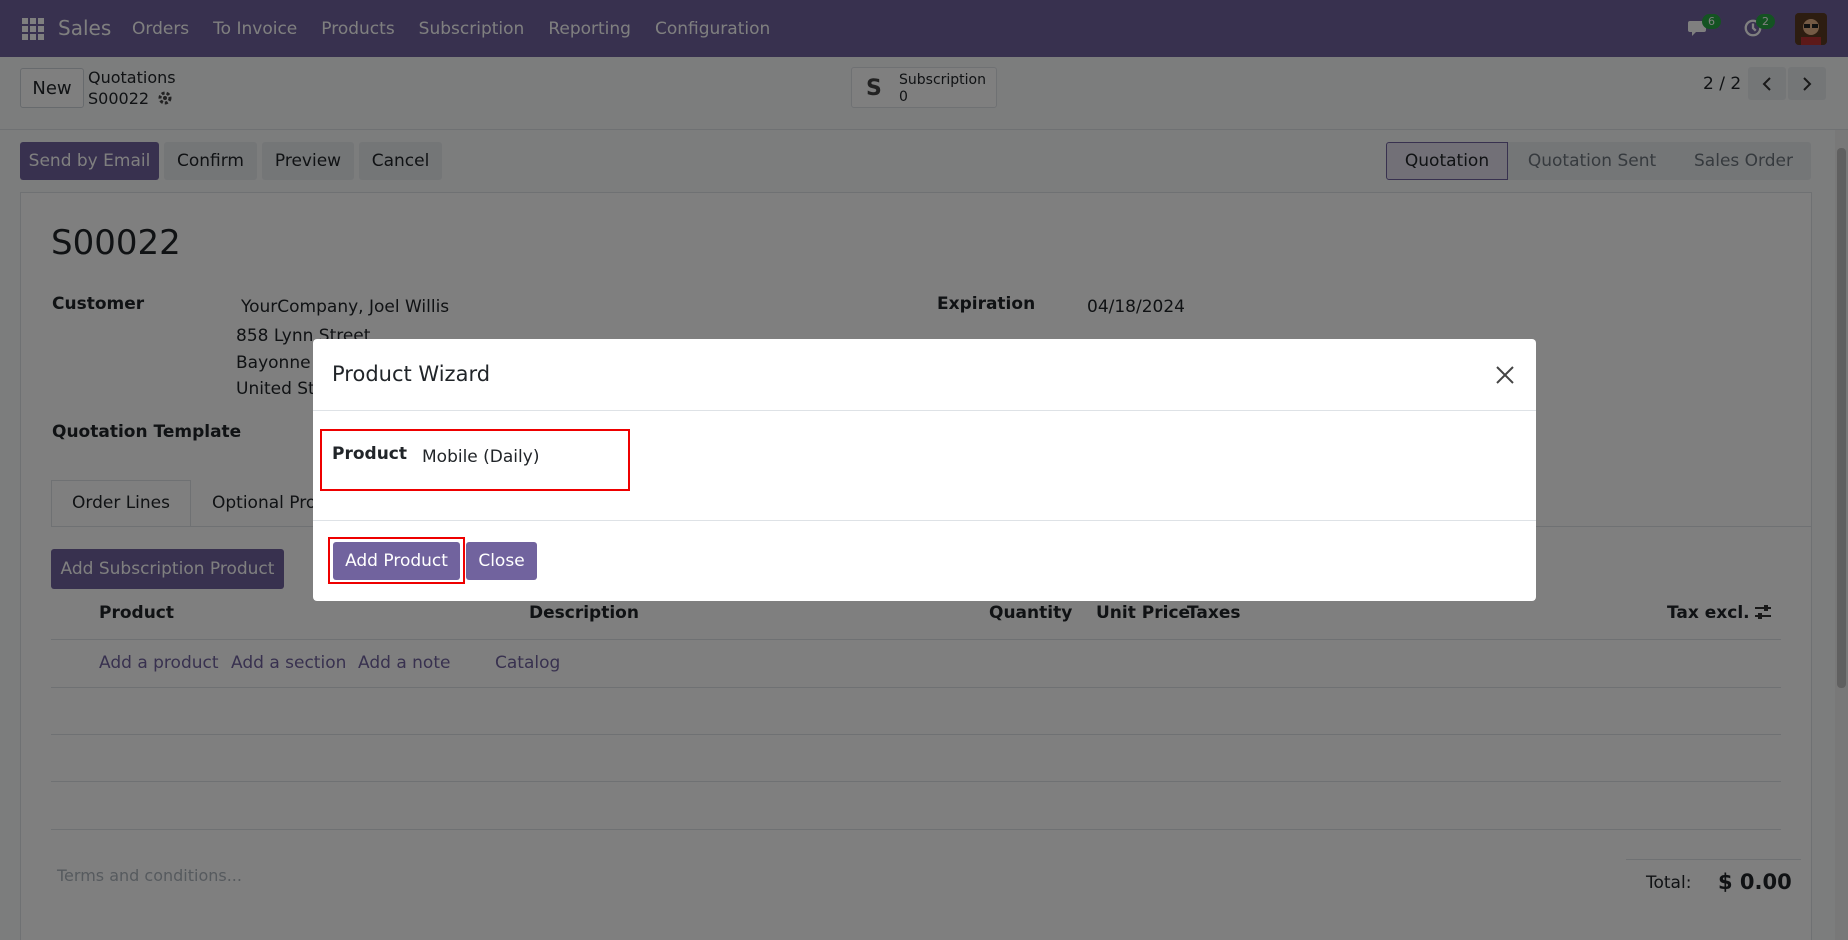 The image size is (1848, 940). What do you see at coordinates (480, 457) in the screenshot?
I see `product-field-value: Mobile (Daily)` at bounding box center [480, 457].